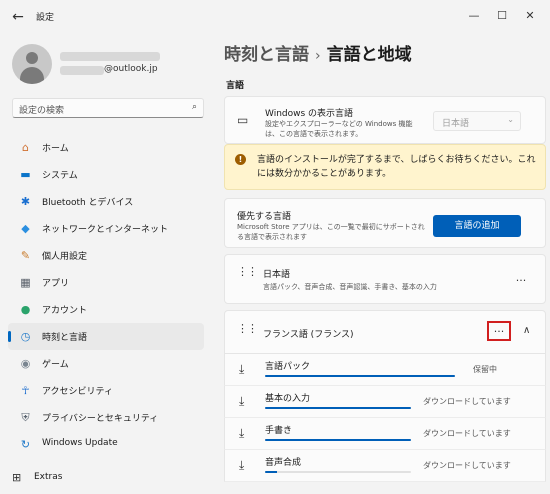  What do you see at coordinates (264, 217) in the screenshot?
I see `preferred-languages-title: 優先する言語` at bounding box center [264, 217].